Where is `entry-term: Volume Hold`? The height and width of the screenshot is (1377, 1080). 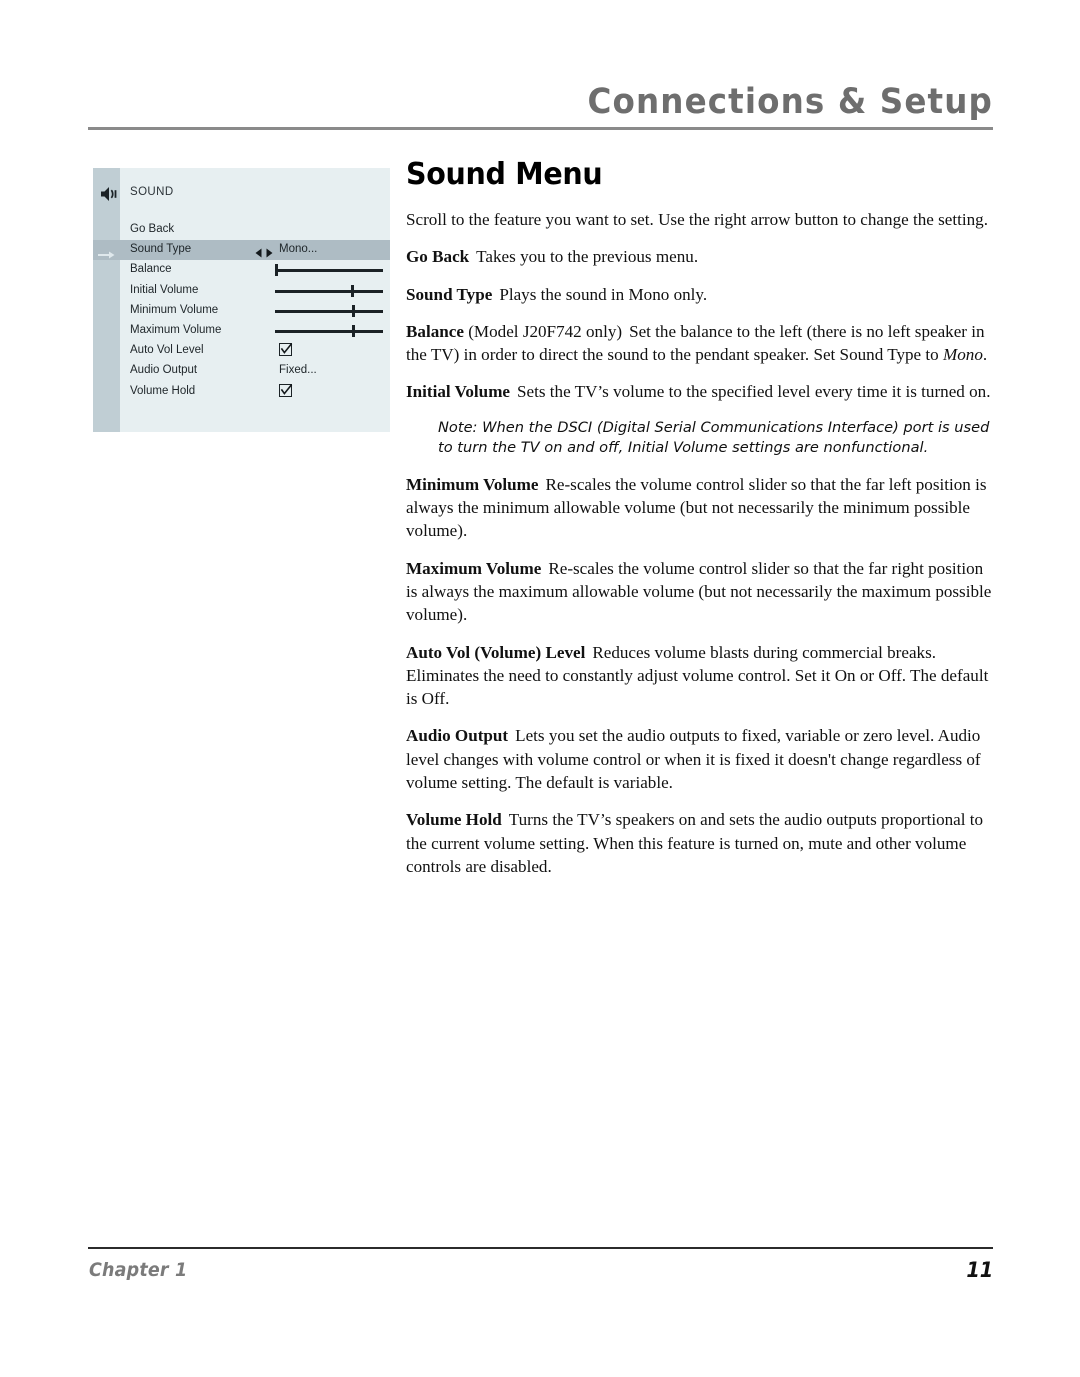
entry-term: Volume Hold is located at coordinates (454, 820).